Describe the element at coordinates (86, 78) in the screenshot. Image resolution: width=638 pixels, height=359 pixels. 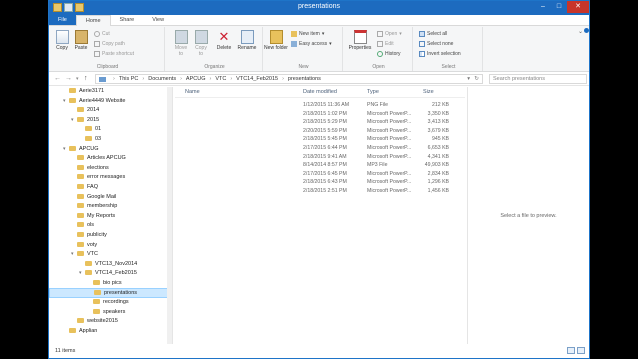
I see `up-icon: ↑` at that location.